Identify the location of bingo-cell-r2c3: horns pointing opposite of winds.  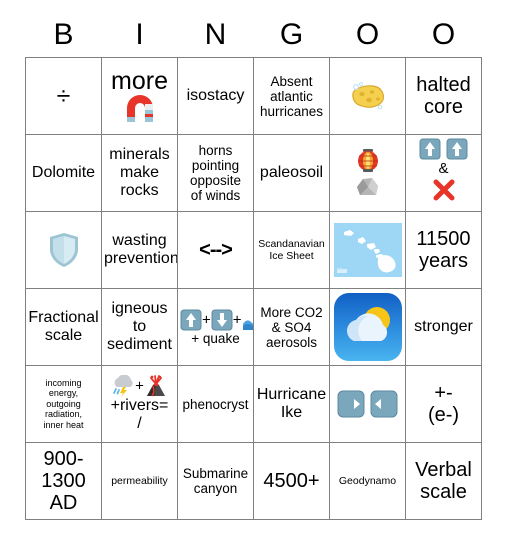
(215, 173).